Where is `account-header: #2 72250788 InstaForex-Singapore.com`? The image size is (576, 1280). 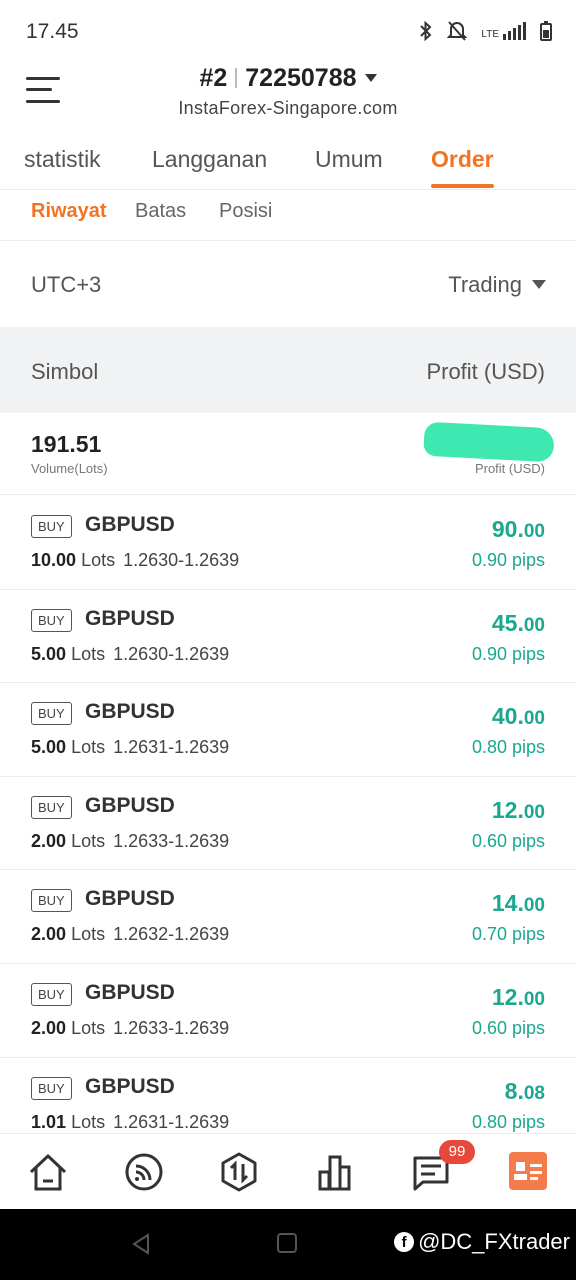
account-header: #2 72250788 InstaForex-Singapore.com is located at coordinates (288, 95).